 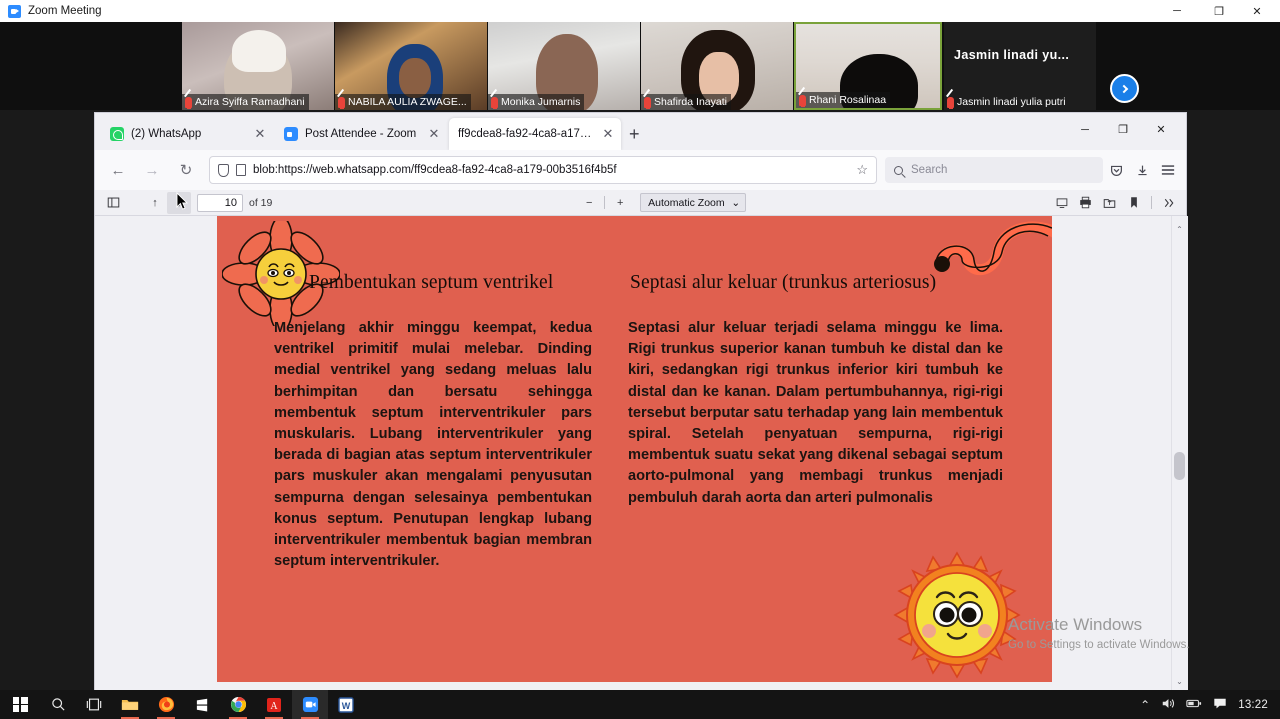 I want to click on zoom-window-title: Zoom Meeting, so click(x=65, y=11).